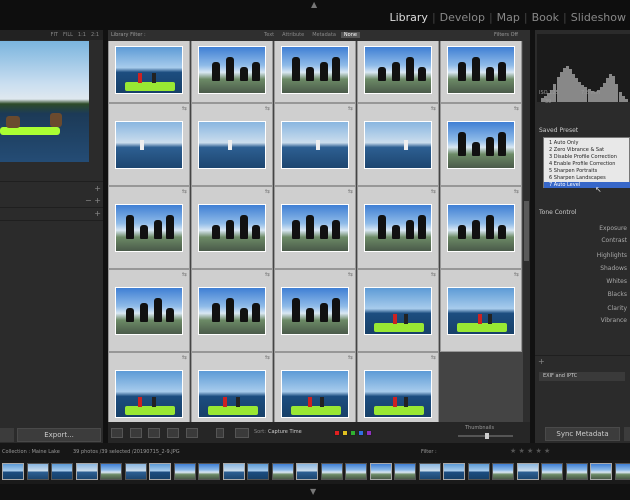  Describe the element at coordinates (487, 436) in the screenshot. I see `thumbnail-size-knob` at that location.